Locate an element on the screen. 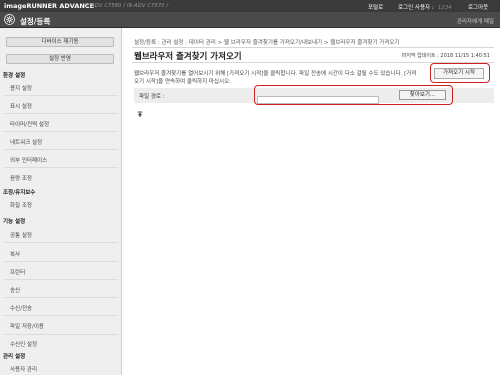 The height and width of the screenshot is (375, 500). sidebar-item-copy: 복사 is located at coordinates (15, 254).